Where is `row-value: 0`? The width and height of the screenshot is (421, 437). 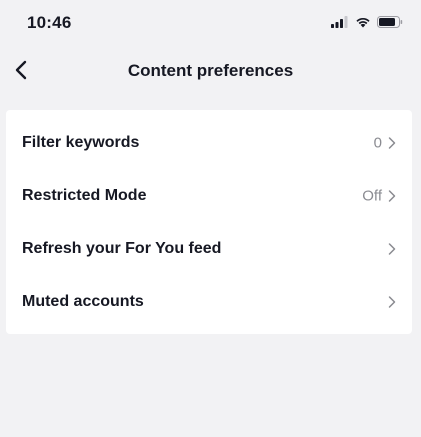
row-value: 0 is located at coordinates (377, 142).